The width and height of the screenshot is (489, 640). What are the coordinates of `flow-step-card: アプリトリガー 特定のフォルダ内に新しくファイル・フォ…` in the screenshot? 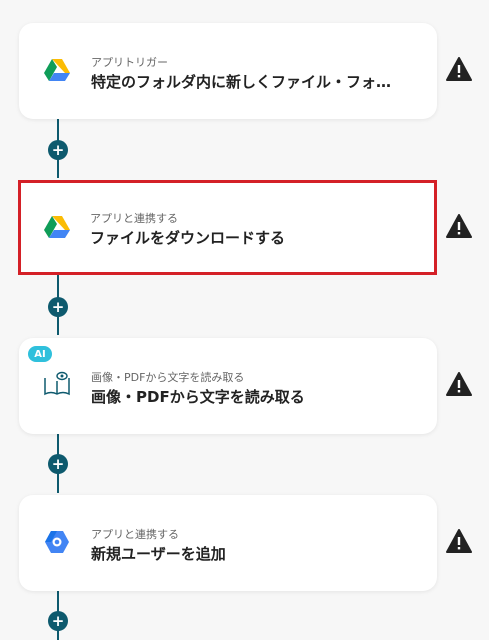 It's located at (228, 71).